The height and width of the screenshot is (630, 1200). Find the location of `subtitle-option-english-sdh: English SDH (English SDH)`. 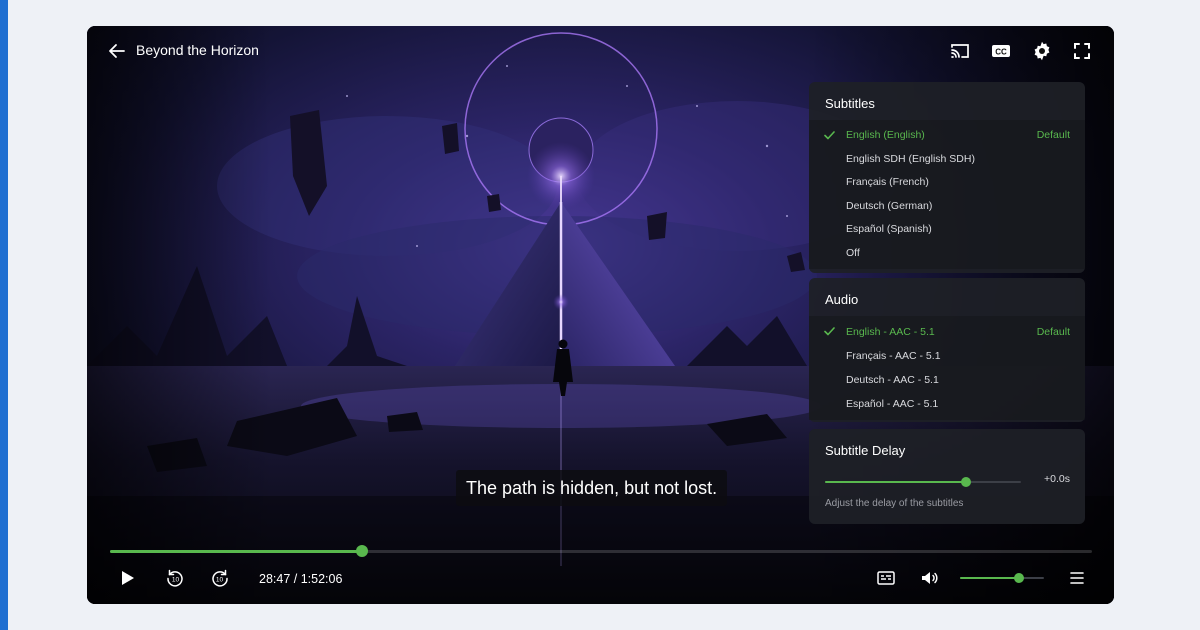

subtitle-option-english-sdh: English SDH (English SDH) is located at coordinates (947, 160).